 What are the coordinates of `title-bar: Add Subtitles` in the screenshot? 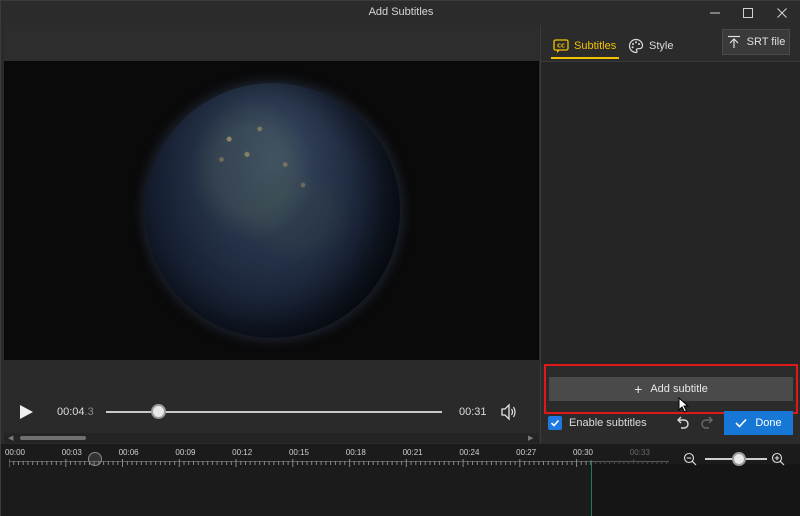 It's located at (400, 13).